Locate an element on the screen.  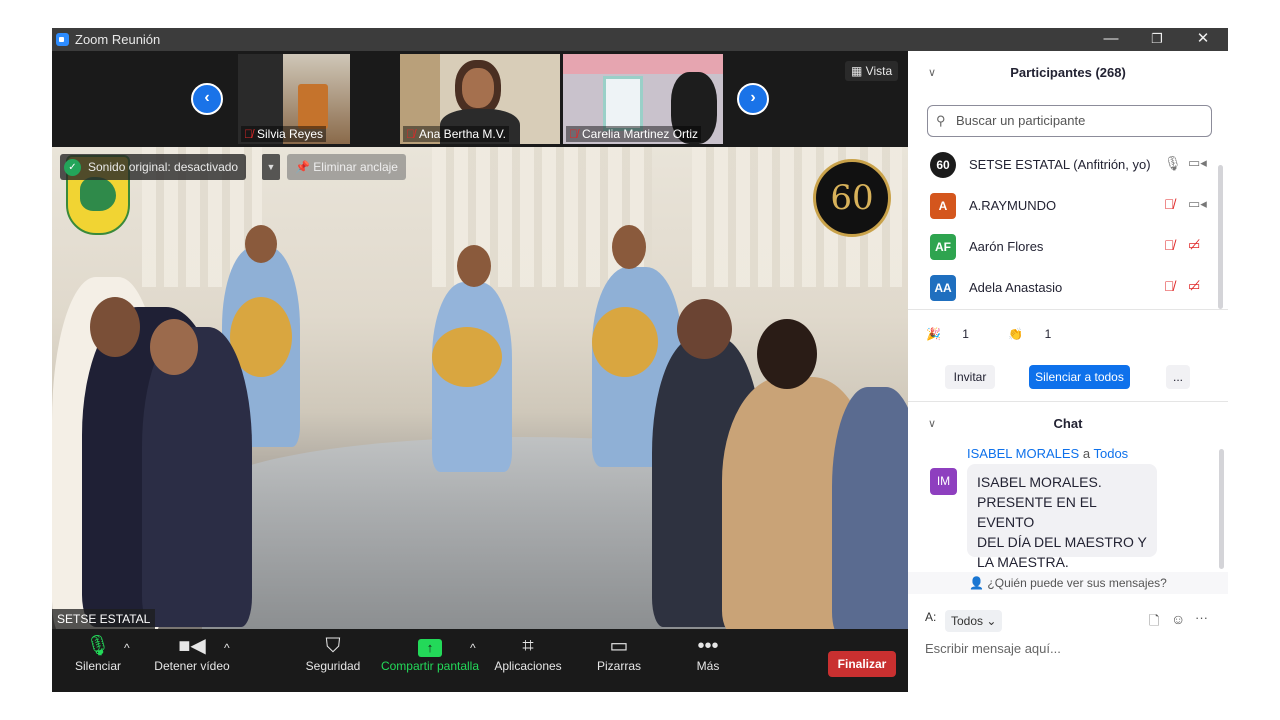
anniversary-logo: 60 is located at coordinates (852, 198).